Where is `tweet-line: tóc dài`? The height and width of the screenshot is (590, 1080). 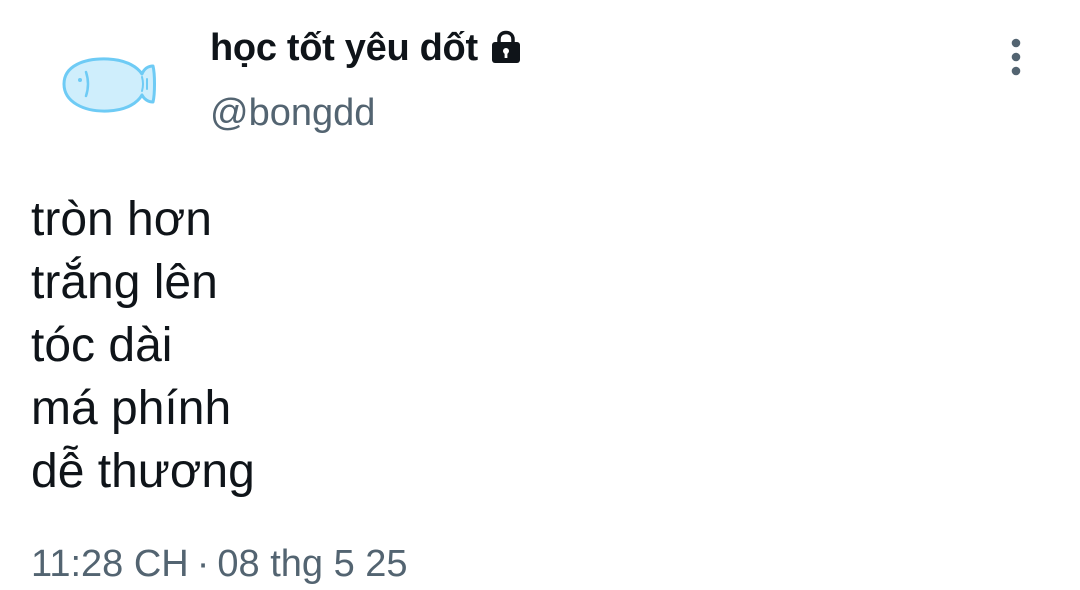 tweet-line: tóc dài is located at coordinates (102, 345).